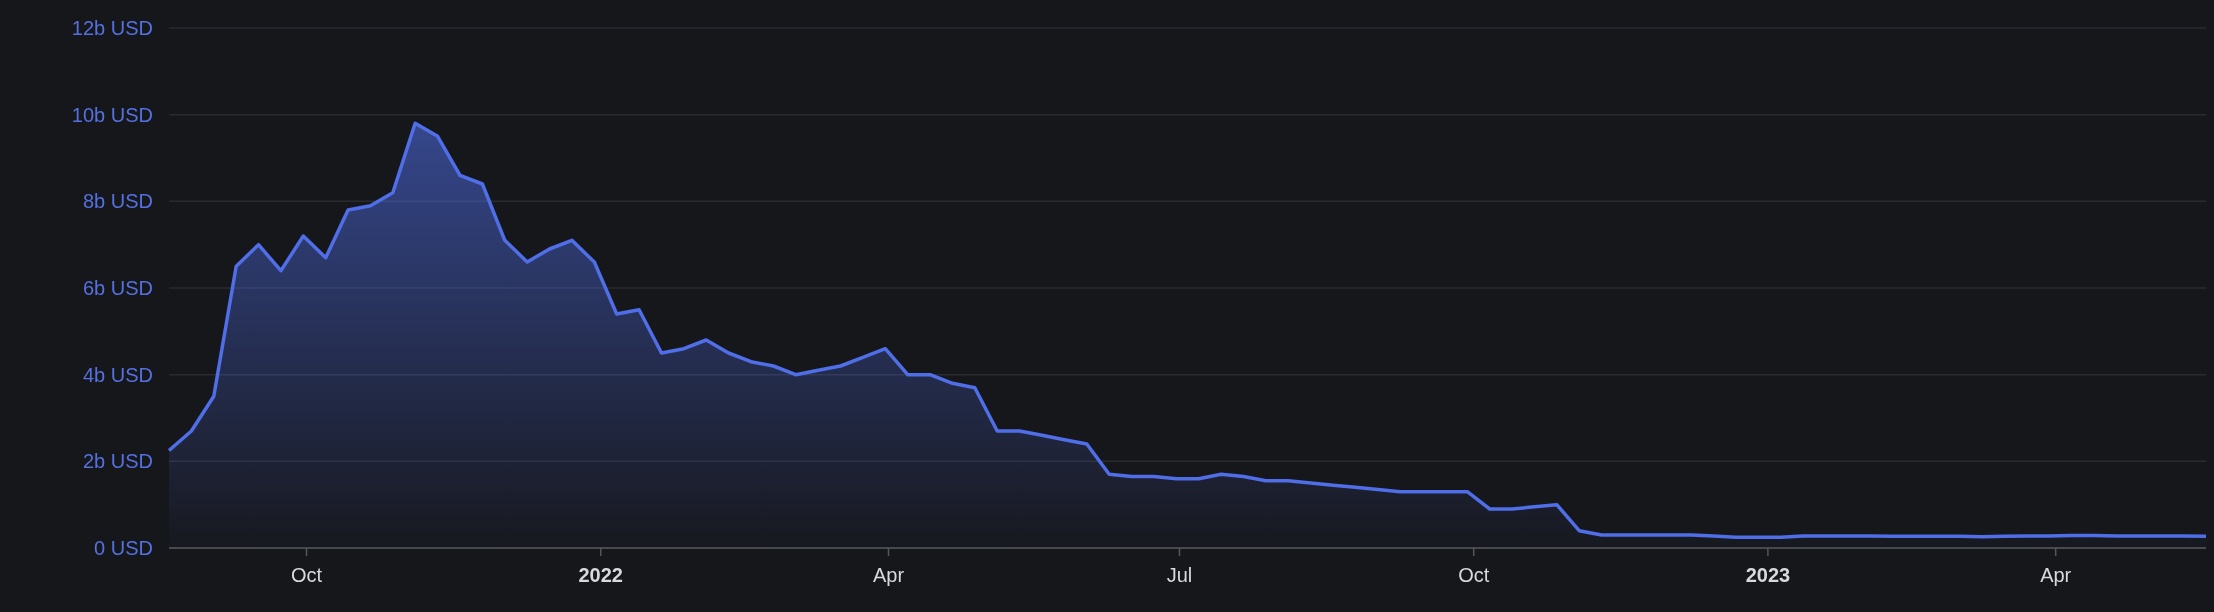  What do you see at coordinates (1768, 575) in the screenshot?
I see `x-axis-label: 2023` at bounding box center [1768, 575].